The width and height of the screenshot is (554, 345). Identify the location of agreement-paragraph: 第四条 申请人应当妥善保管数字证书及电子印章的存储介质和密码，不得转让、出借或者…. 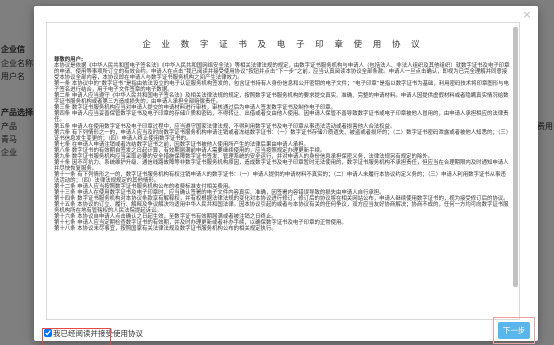
(281, 117).